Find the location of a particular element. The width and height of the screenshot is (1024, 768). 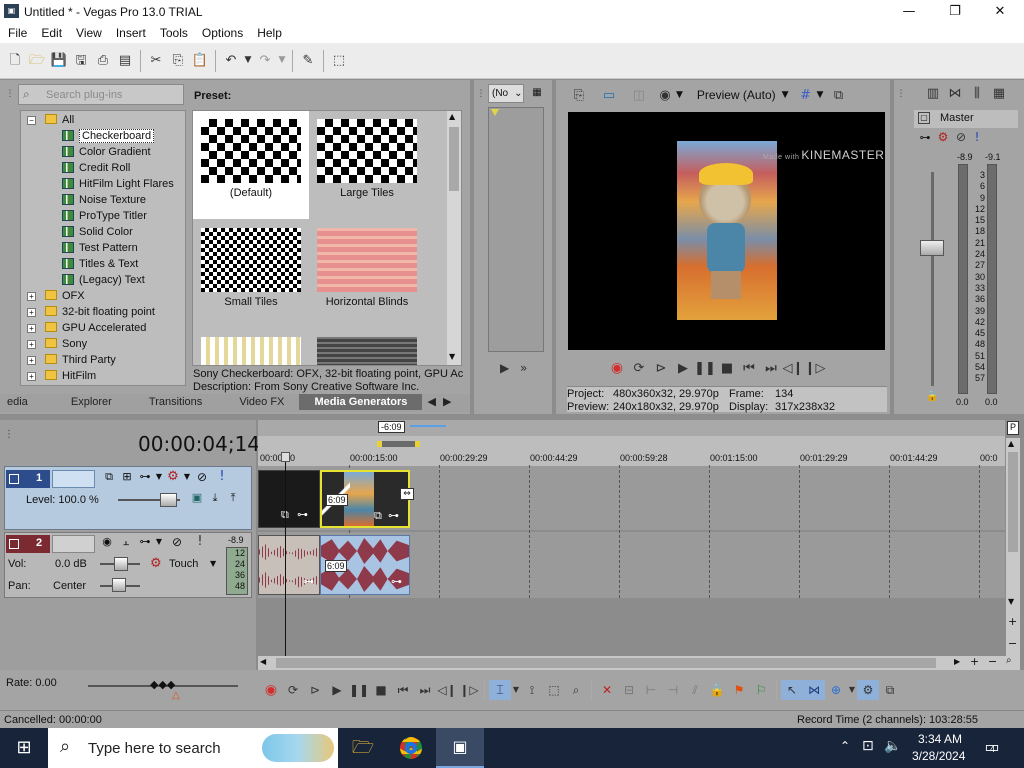

routing-icon: ⊶ is located at coordinates (925, 137).